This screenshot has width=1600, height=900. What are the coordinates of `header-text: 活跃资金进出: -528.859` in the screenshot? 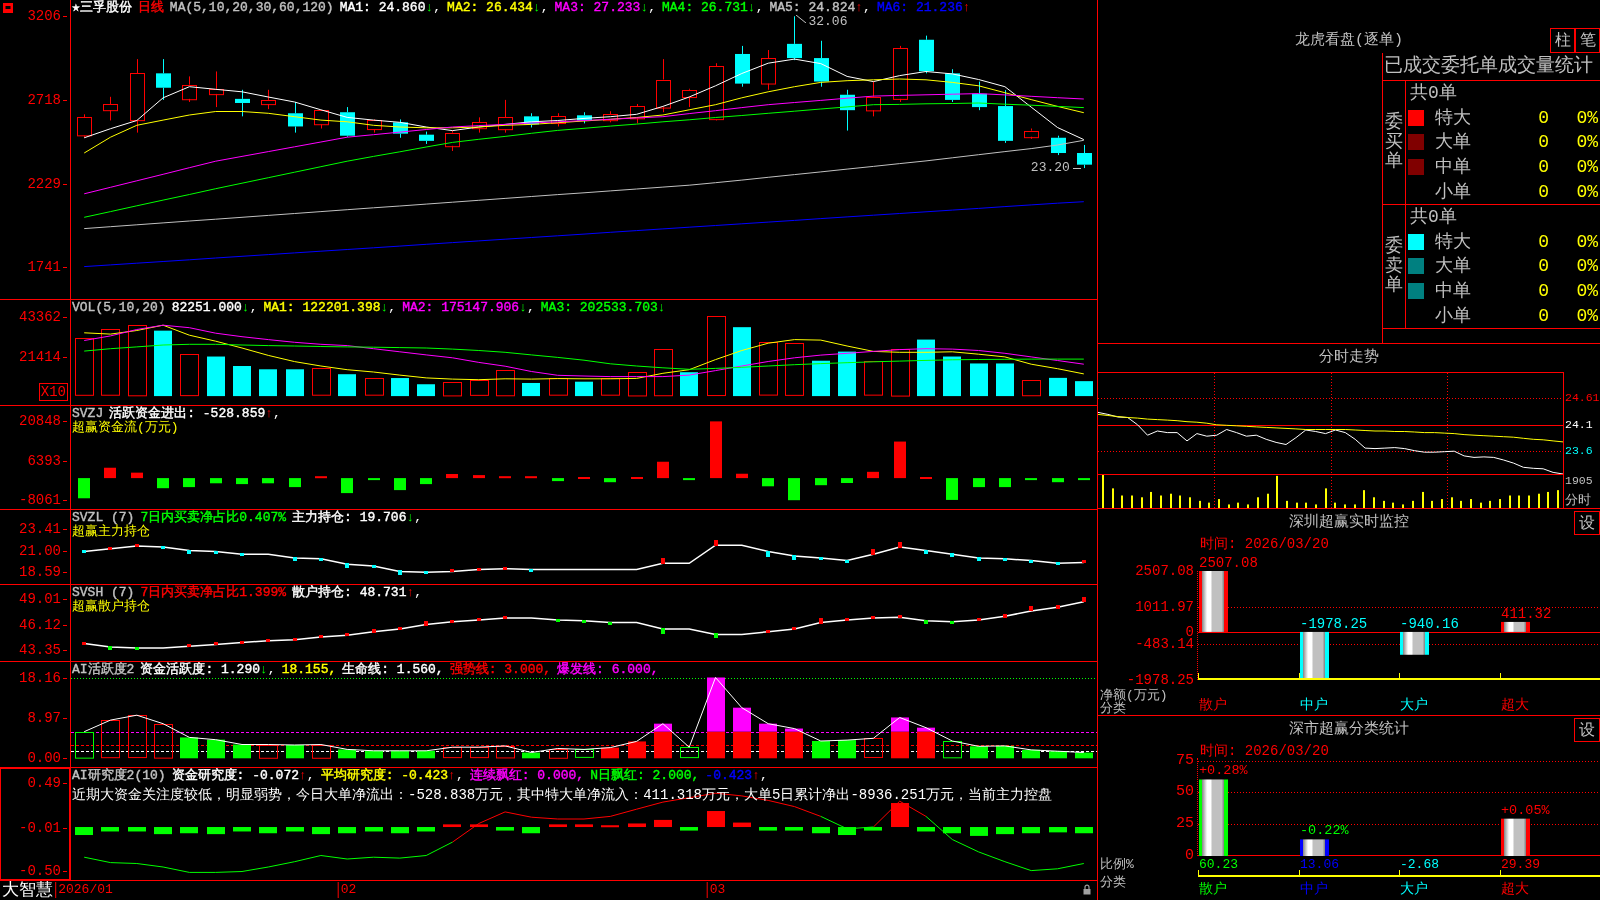 It's located at (187, 414).